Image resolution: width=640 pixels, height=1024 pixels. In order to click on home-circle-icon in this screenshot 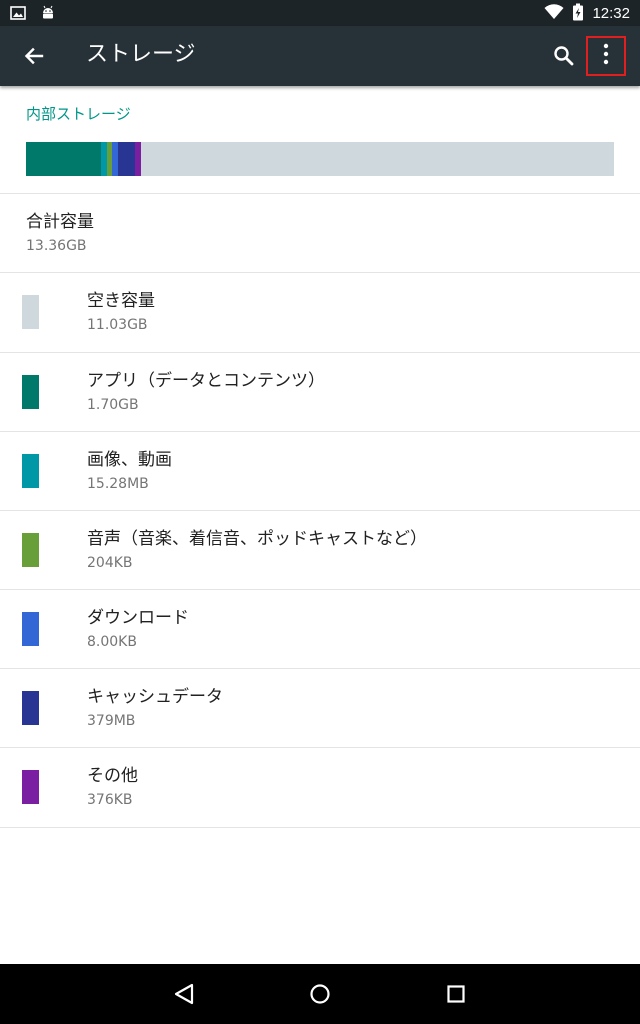, I will do `click(320, 994)`.